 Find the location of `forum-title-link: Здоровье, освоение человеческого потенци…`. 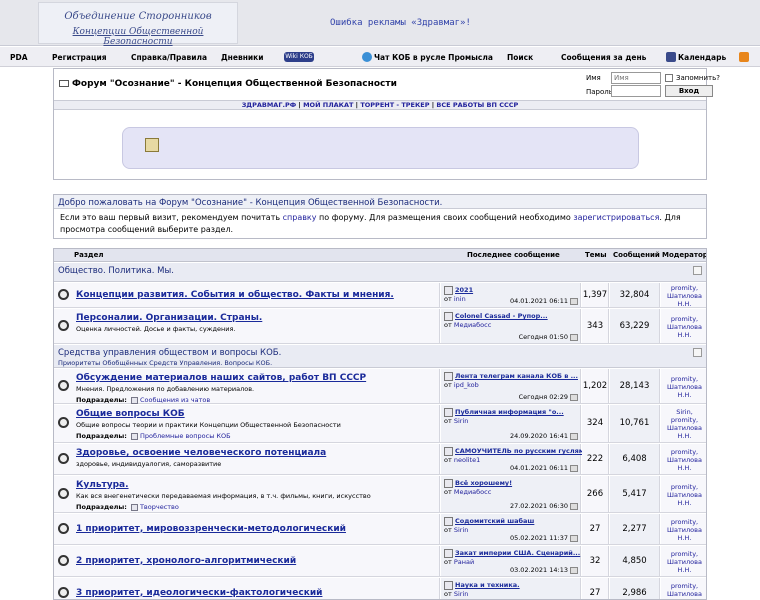

forum-title-link: Здоровье, освоение человеческого потенци… is located at coordinates (201, 453).